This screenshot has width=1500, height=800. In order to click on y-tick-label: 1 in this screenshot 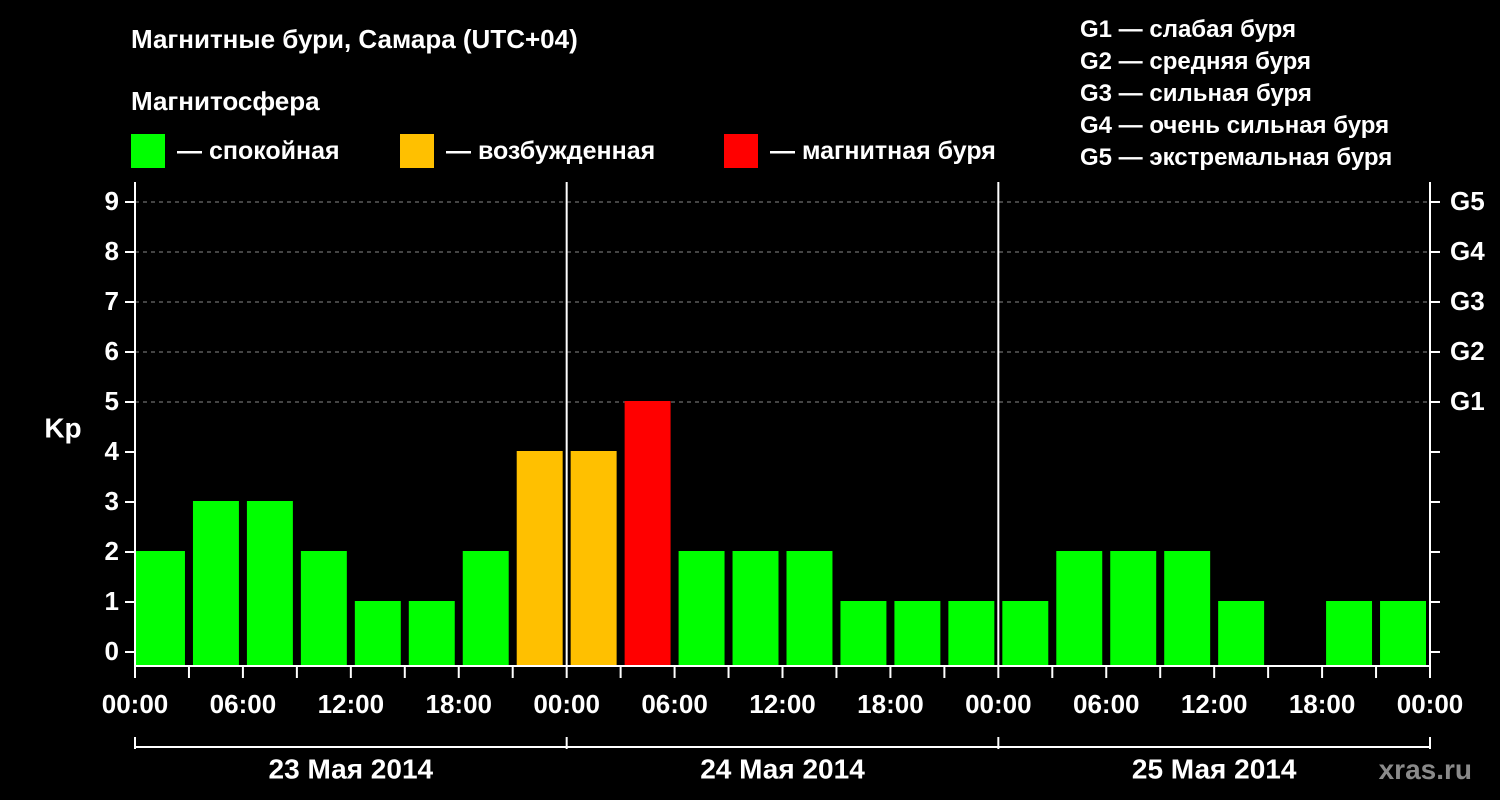, I will do `click(112, 601)`.